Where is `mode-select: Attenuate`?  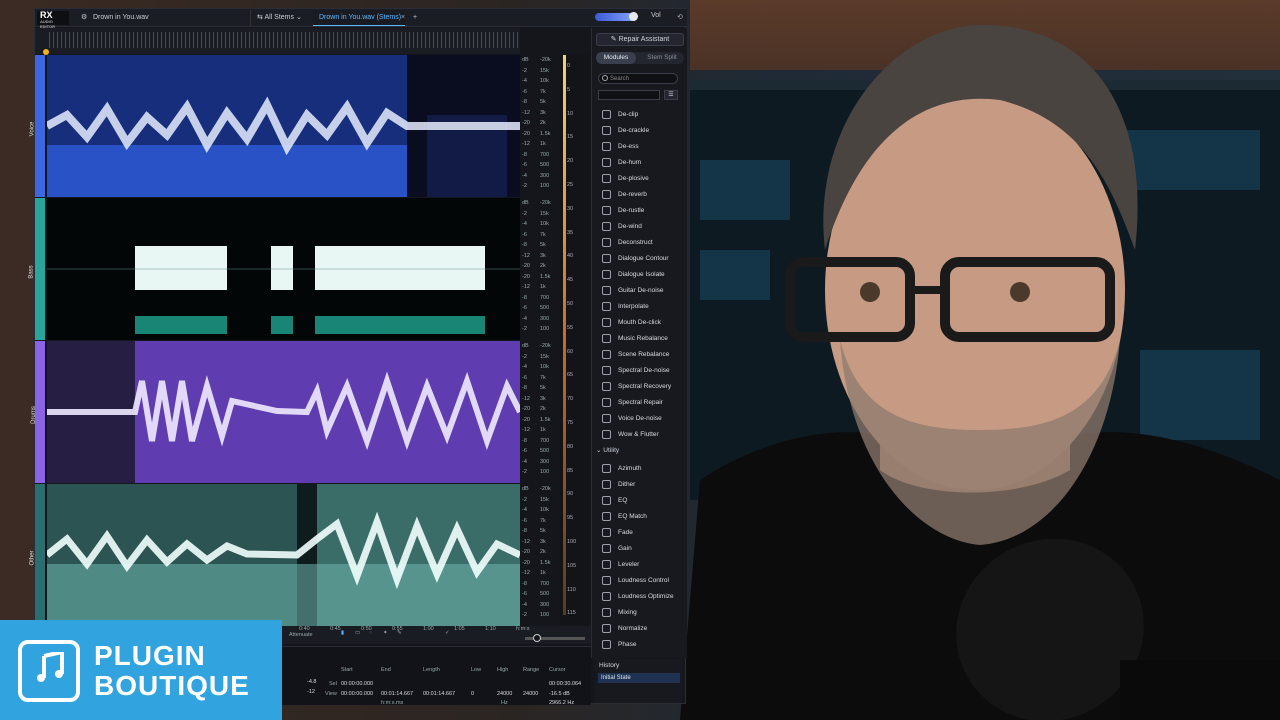
mode-select: Attenuate is located at coordinates (301, 635).